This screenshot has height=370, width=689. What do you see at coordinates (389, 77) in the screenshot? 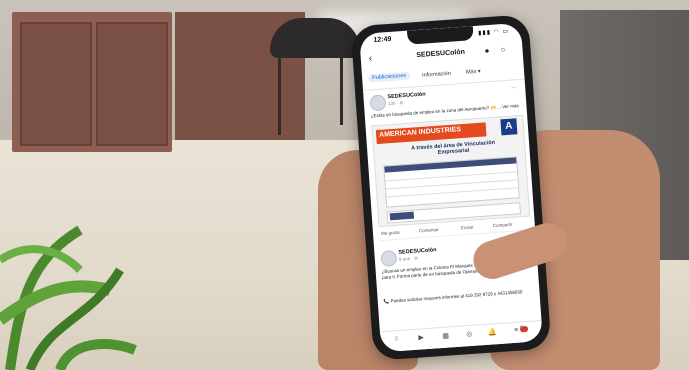
I see `tab-publicaciones: Publicaciones` at bounding box center [389, 77].